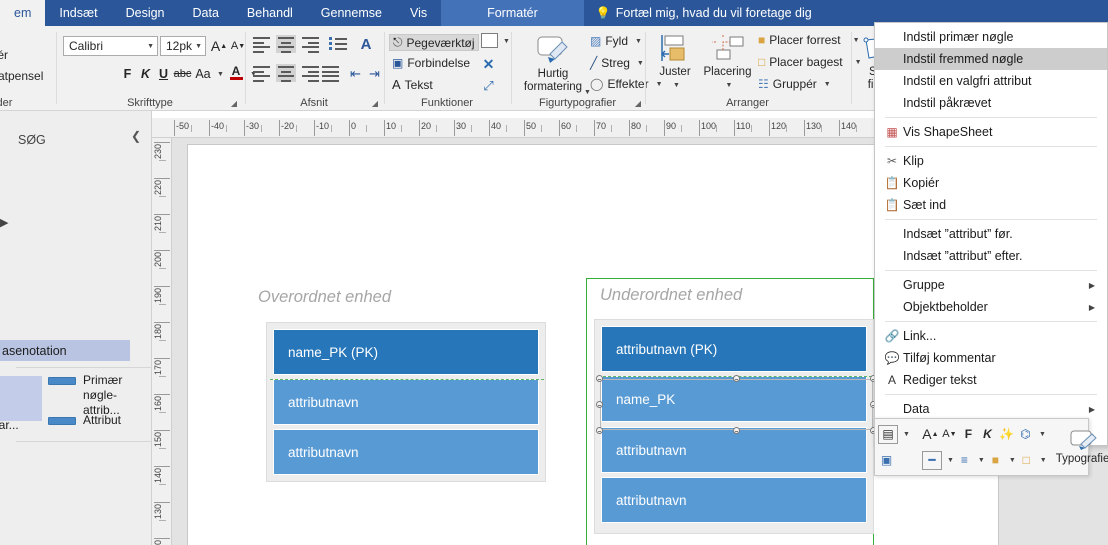 Image resolution: width=1108 pixels, height=545 pixels. What do you see at coordinates (127, 73) in the screenshot?
I see `bold-button: F` at bounding box center [127, 73].